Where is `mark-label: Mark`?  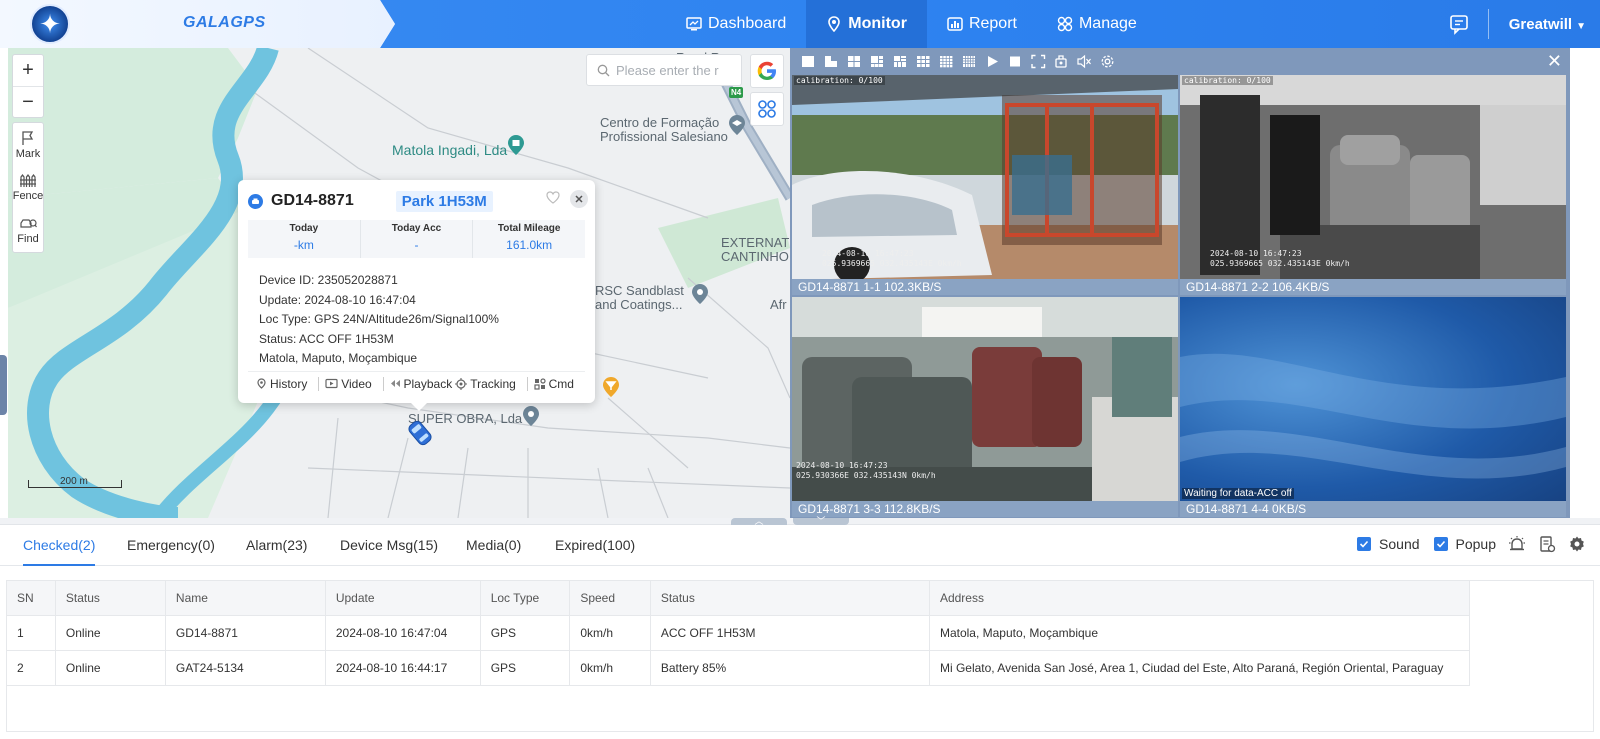 mark-label: Mark is located at coordinates (28, 153).